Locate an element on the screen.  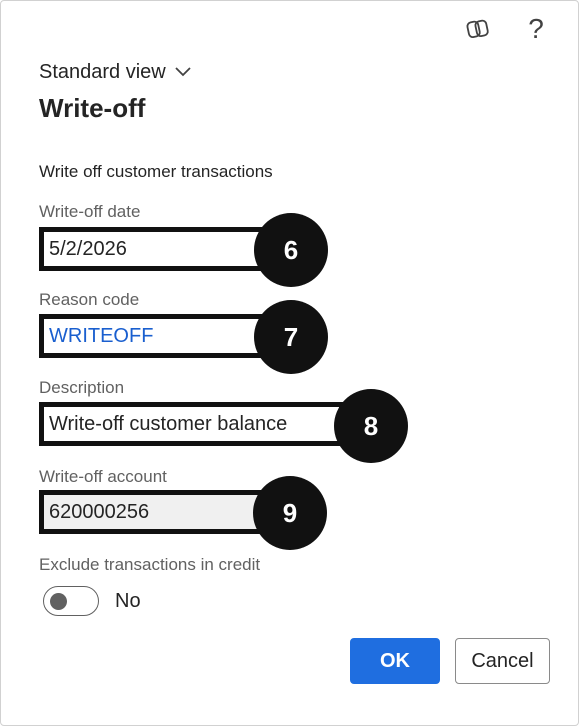
copilot-icon is located at coordinates (478, 29).